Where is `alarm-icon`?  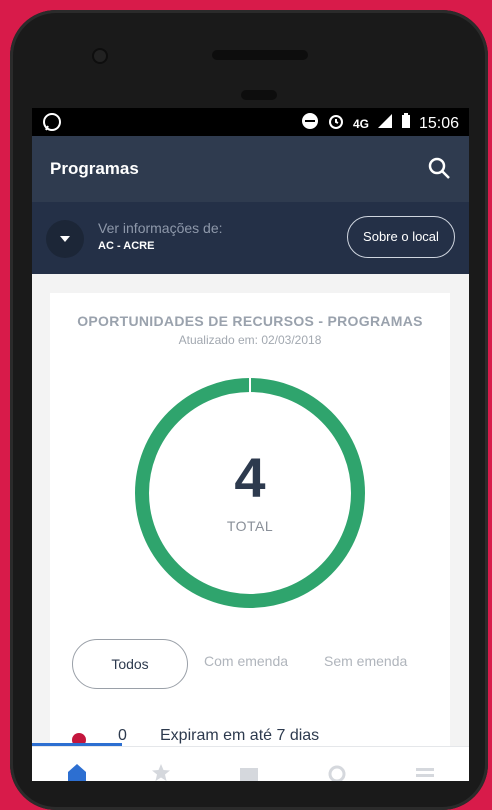 alarm-icon is located at coordinates (336, 123).